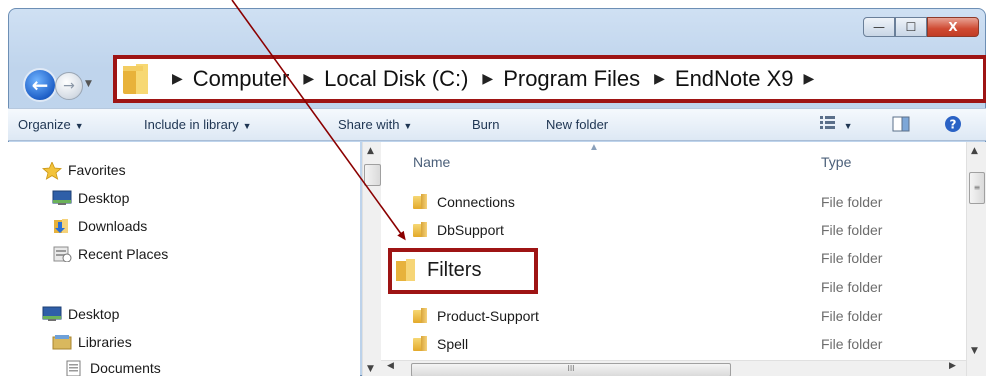  Describe the element at coordinates (372, 175) in the screenshot. I see `nav-scroll-thumb` at that location.